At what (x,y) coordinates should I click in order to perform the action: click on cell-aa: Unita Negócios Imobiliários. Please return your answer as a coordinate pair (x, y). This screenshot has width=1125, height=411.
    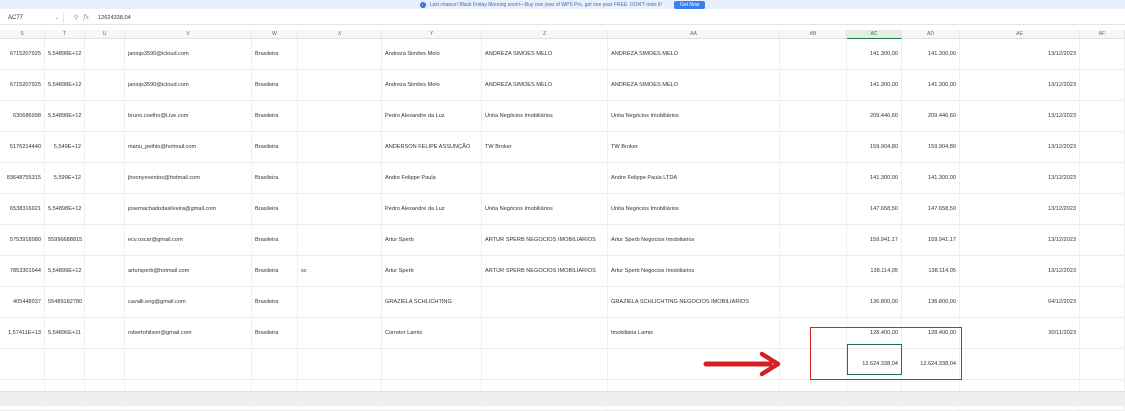
    Looking at the image, I should click on (694, 209).